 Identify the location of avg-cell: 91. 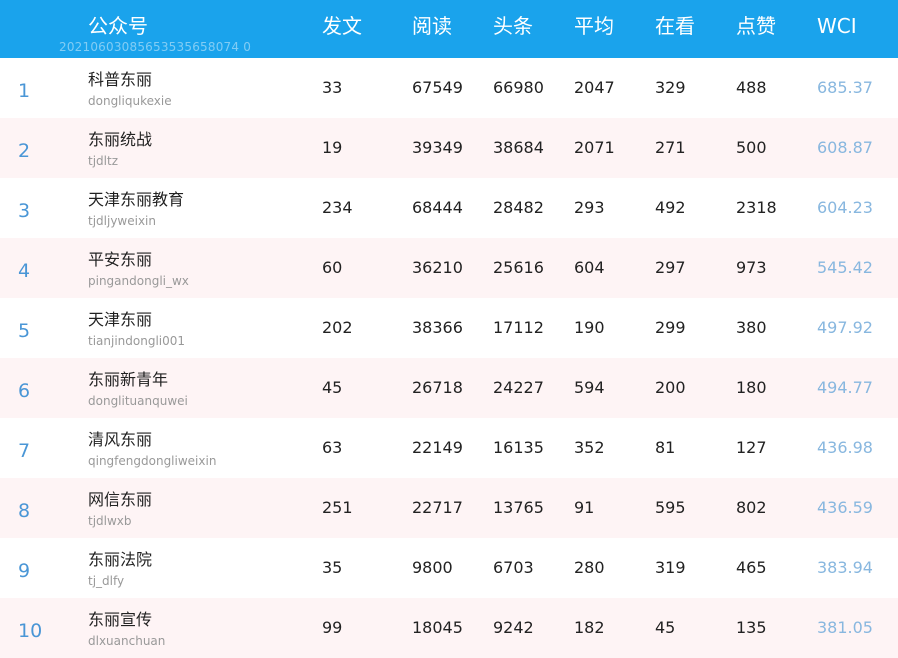
(584, 507).